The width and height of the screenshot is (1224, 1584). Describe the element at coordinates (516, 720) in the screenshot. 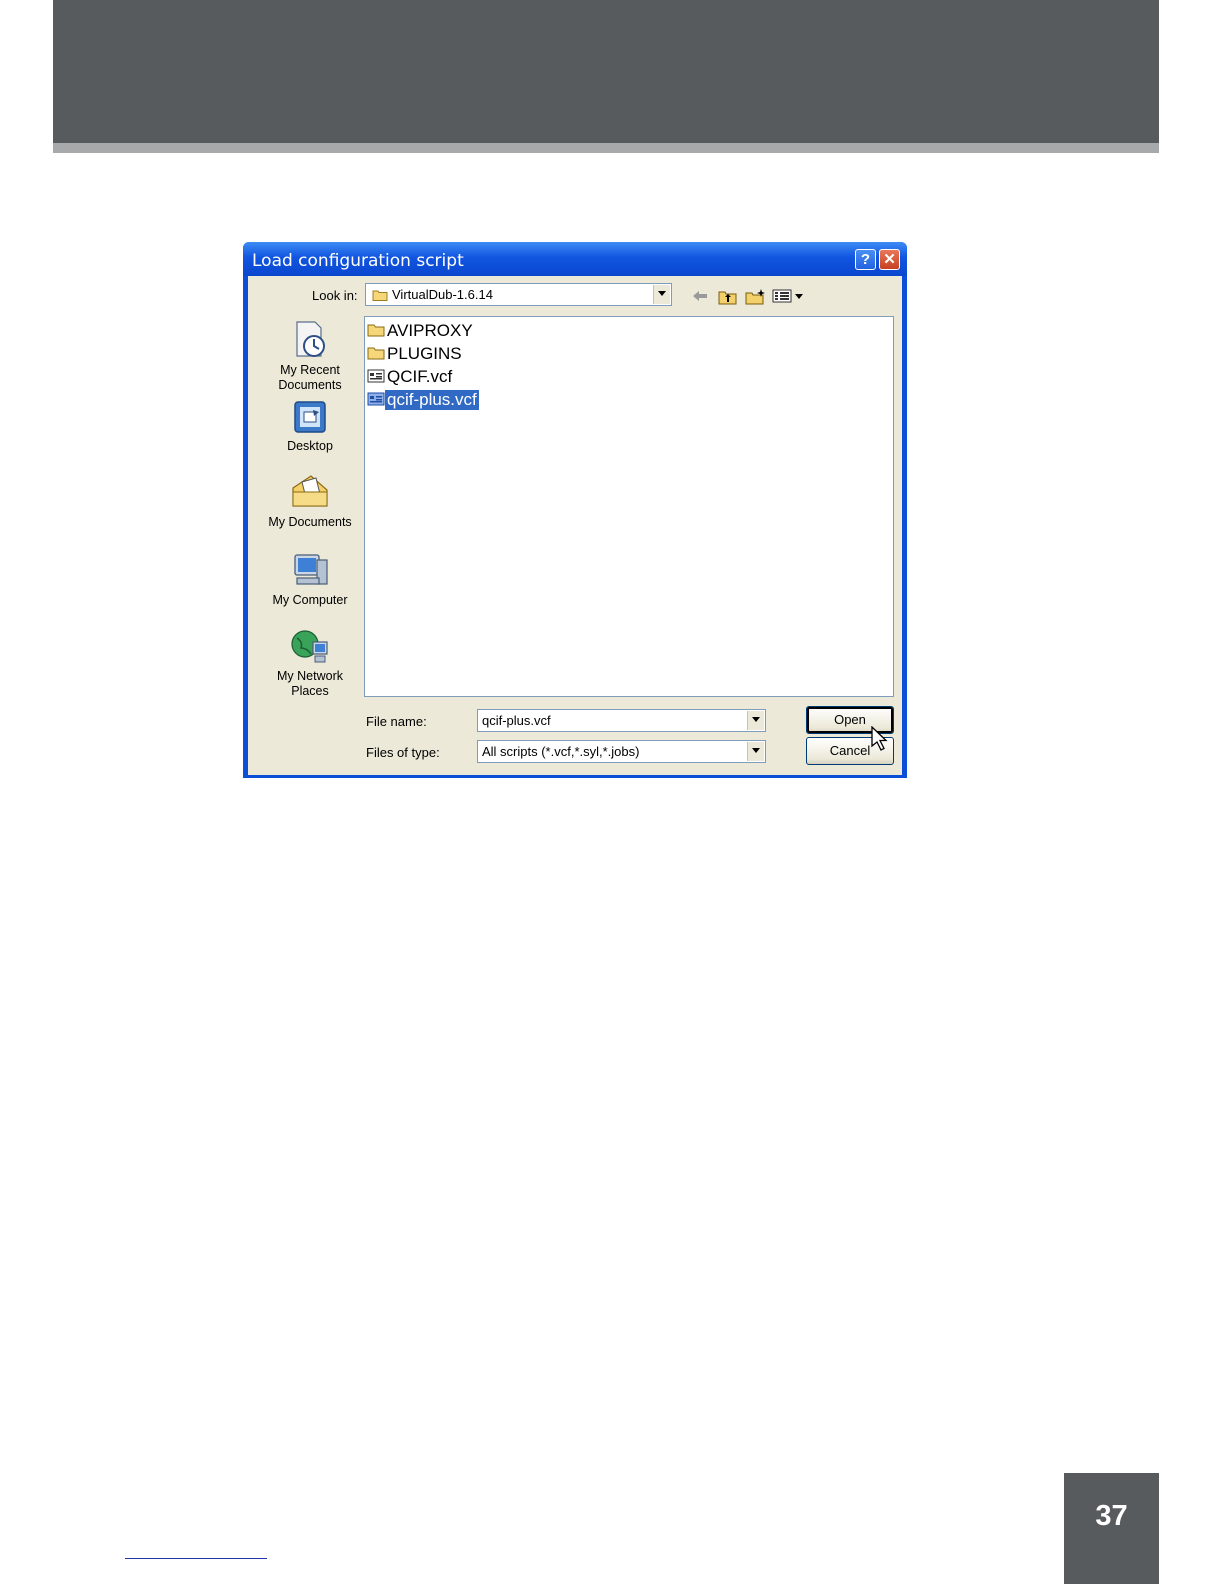

I see `file-name-value: qcif-plus.vcf` at that location.